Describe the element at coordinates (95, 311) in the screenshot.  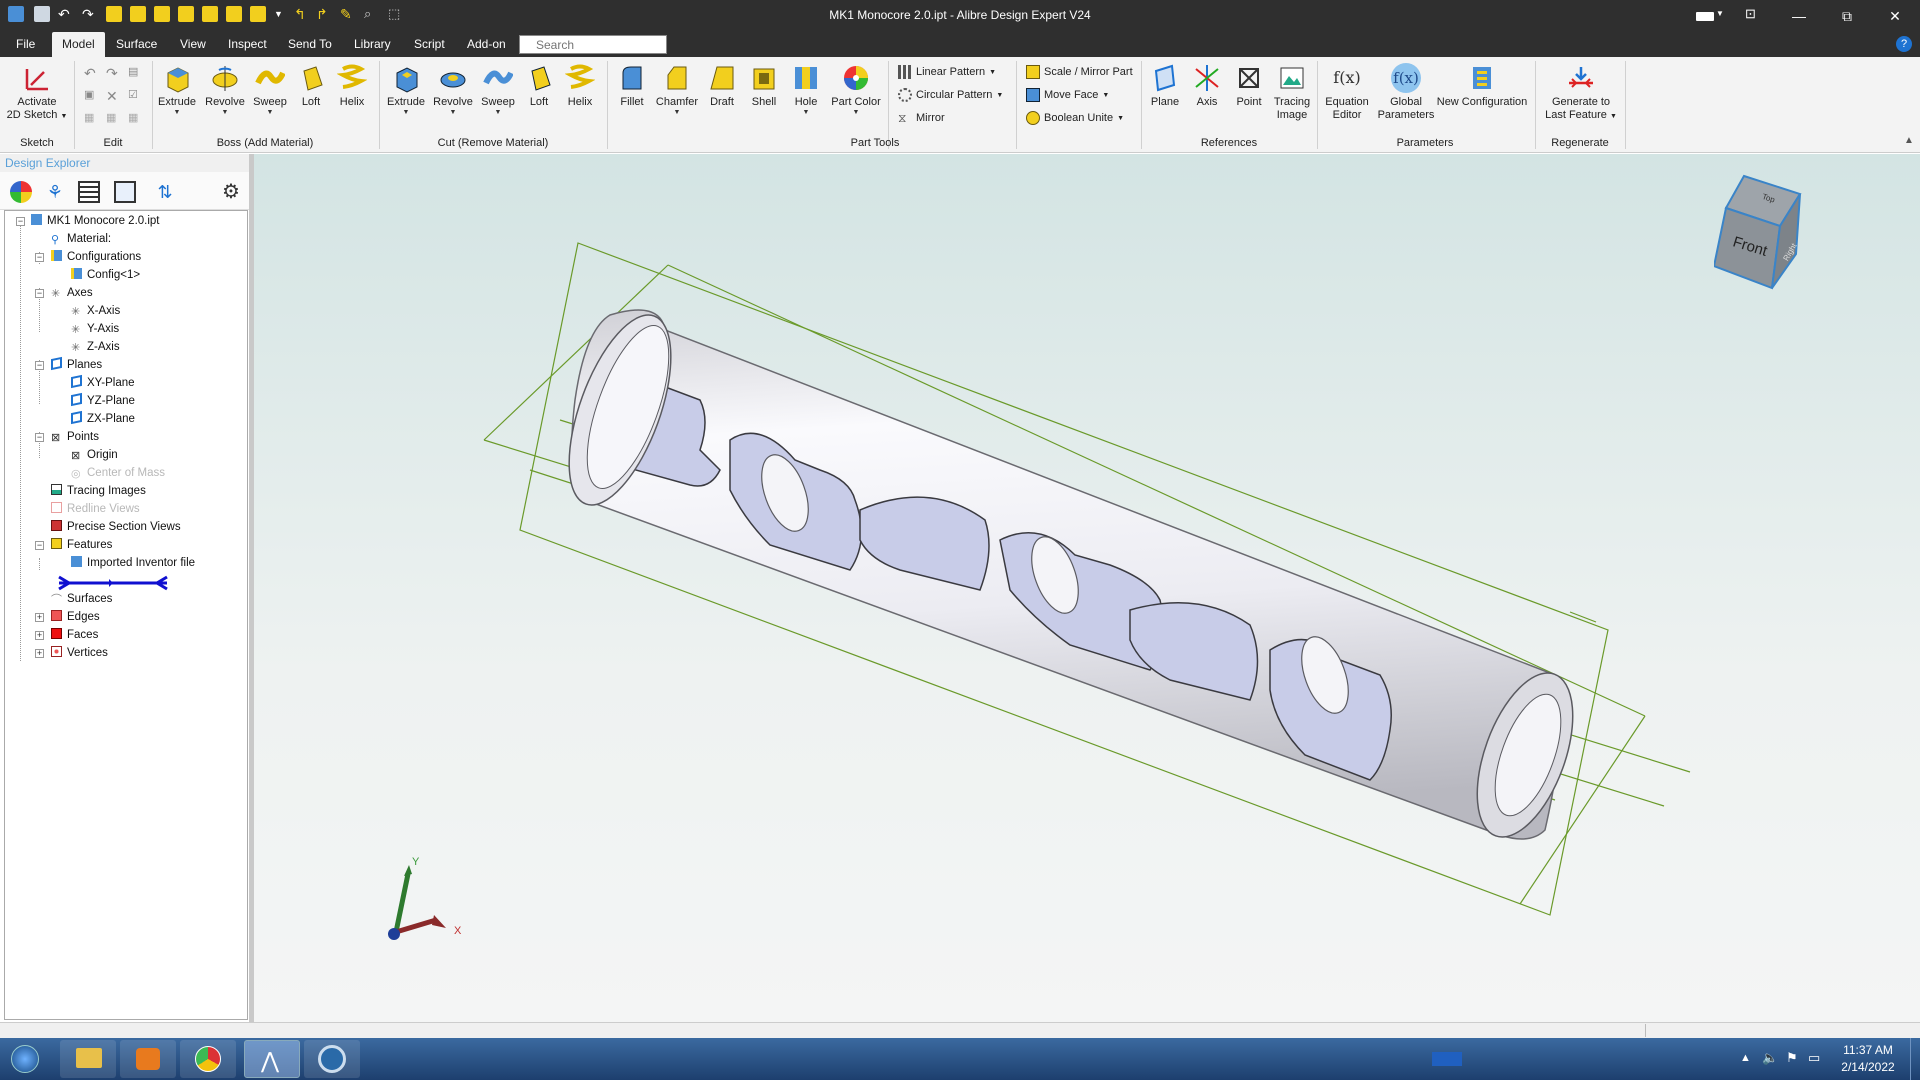
I see `tree-node-x-axis: ✳ X-Axis` at that location.